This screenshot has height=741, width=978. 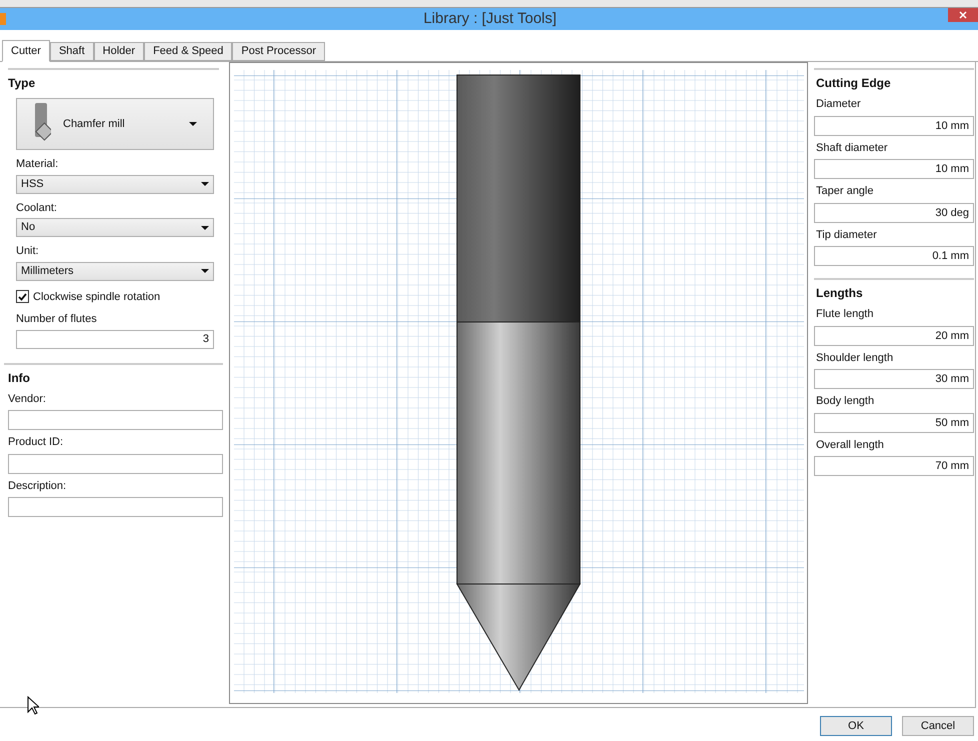 I want to click on section-heading: Lengths, so click(x=839, y=293).